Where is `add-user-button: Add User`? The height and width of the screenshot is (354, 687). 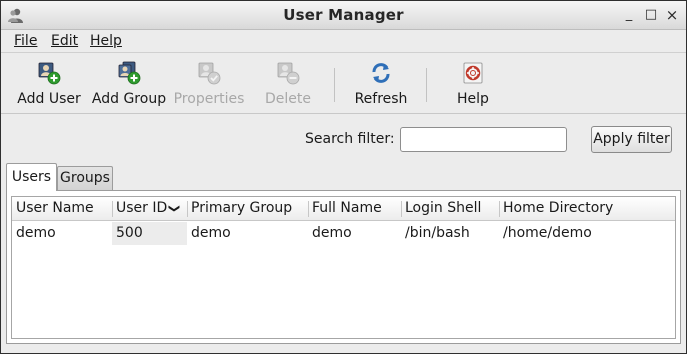 add-user-button: Add User is located at coordinates (49, 85).